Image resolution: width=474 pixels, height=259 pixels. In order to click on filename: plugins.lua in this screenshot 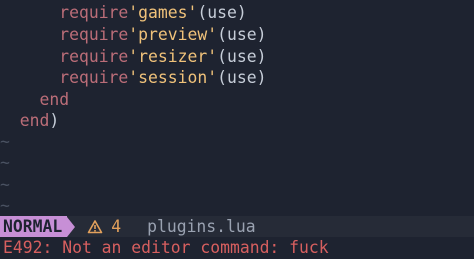, I will do `click(201, 226)`.